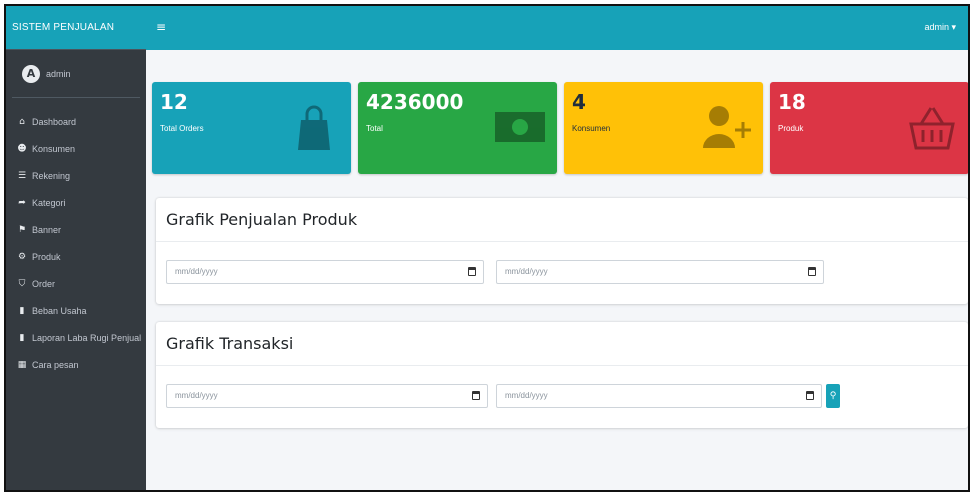 Image resolution: width=974 pixels, height=494 pixels. Describe the element at coordinates (562, 344) in the screenshot. I see `card-title: Grafik Transaksi` at that location.